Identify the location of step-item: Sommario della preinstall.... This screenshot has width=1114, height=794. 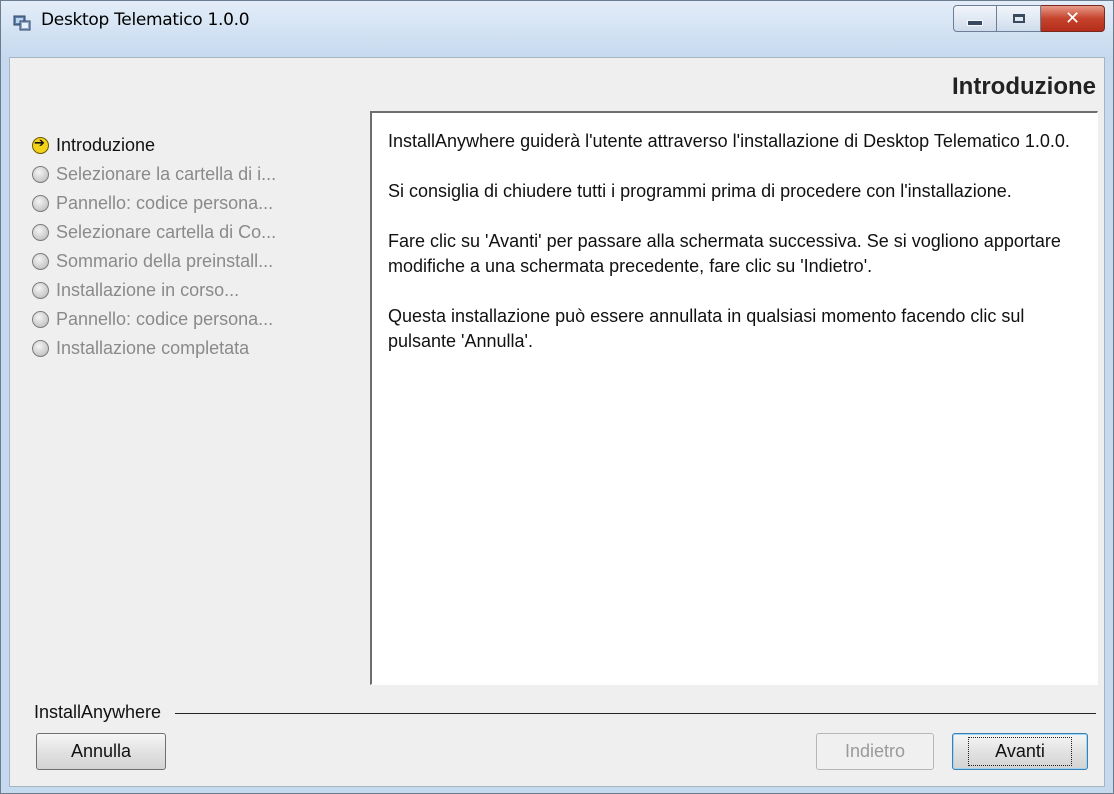
(197, 261).